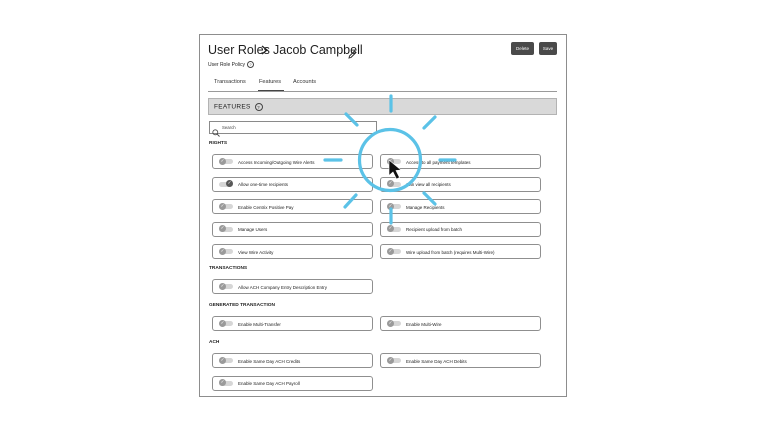 Image resolution: width=768 pixels, height=432 pixels. I want to click on search-icon, so click(216, 133).